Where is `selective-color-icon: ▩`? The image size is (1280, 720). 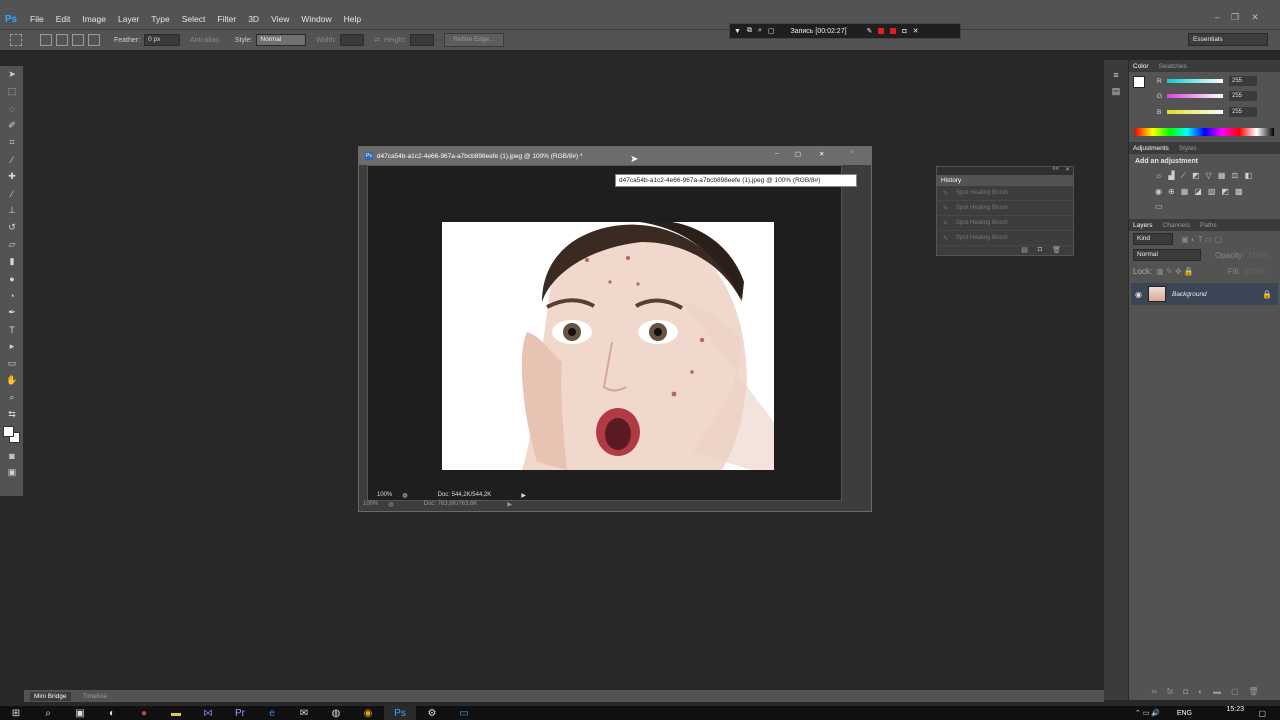
selective-color-icon: ▩ is located at coordinates (1239, 191).